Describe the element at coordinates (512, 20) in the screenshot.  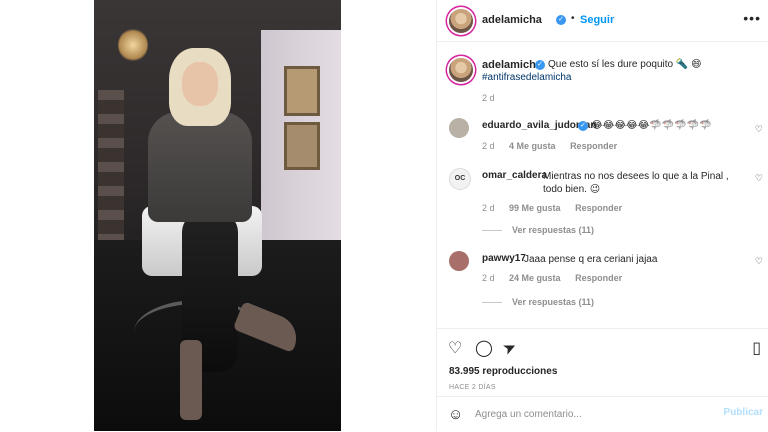
I see `author-username: adelamicha` at that location.